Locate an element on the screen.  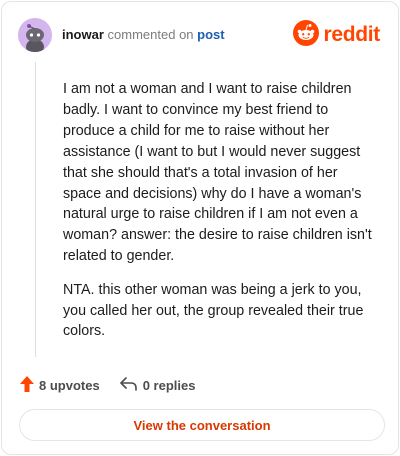
post-link: post is located at coordinates (210, 34).